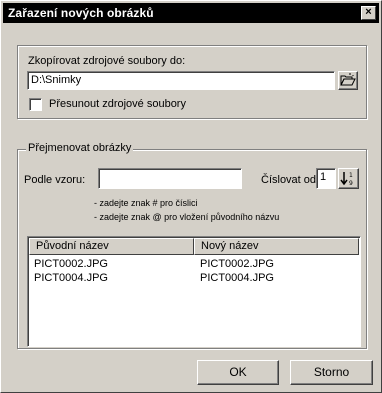  What do you see at coordinates (35, 104) in the screenshot?
I see `move-files-checkbox` at bounding box center [35, 104].